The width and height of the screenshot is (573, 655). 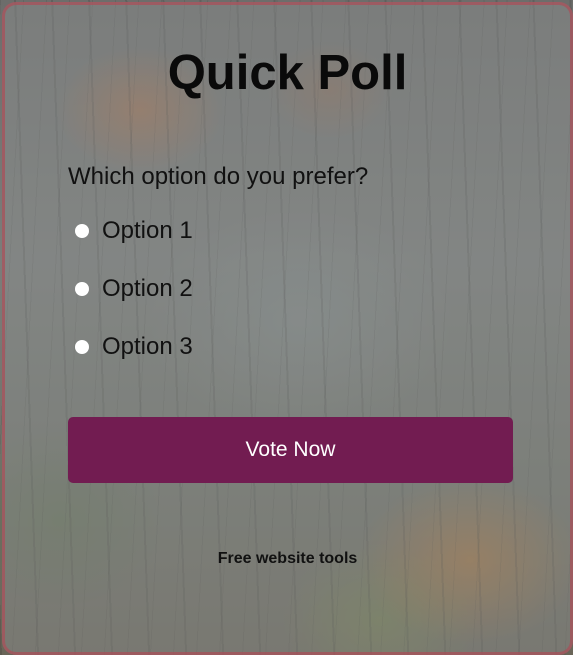 What do you see at coordinates (147, 346) in the screenshot?
I see `option-3-label: Option 3` at bounding box center [147, 346].